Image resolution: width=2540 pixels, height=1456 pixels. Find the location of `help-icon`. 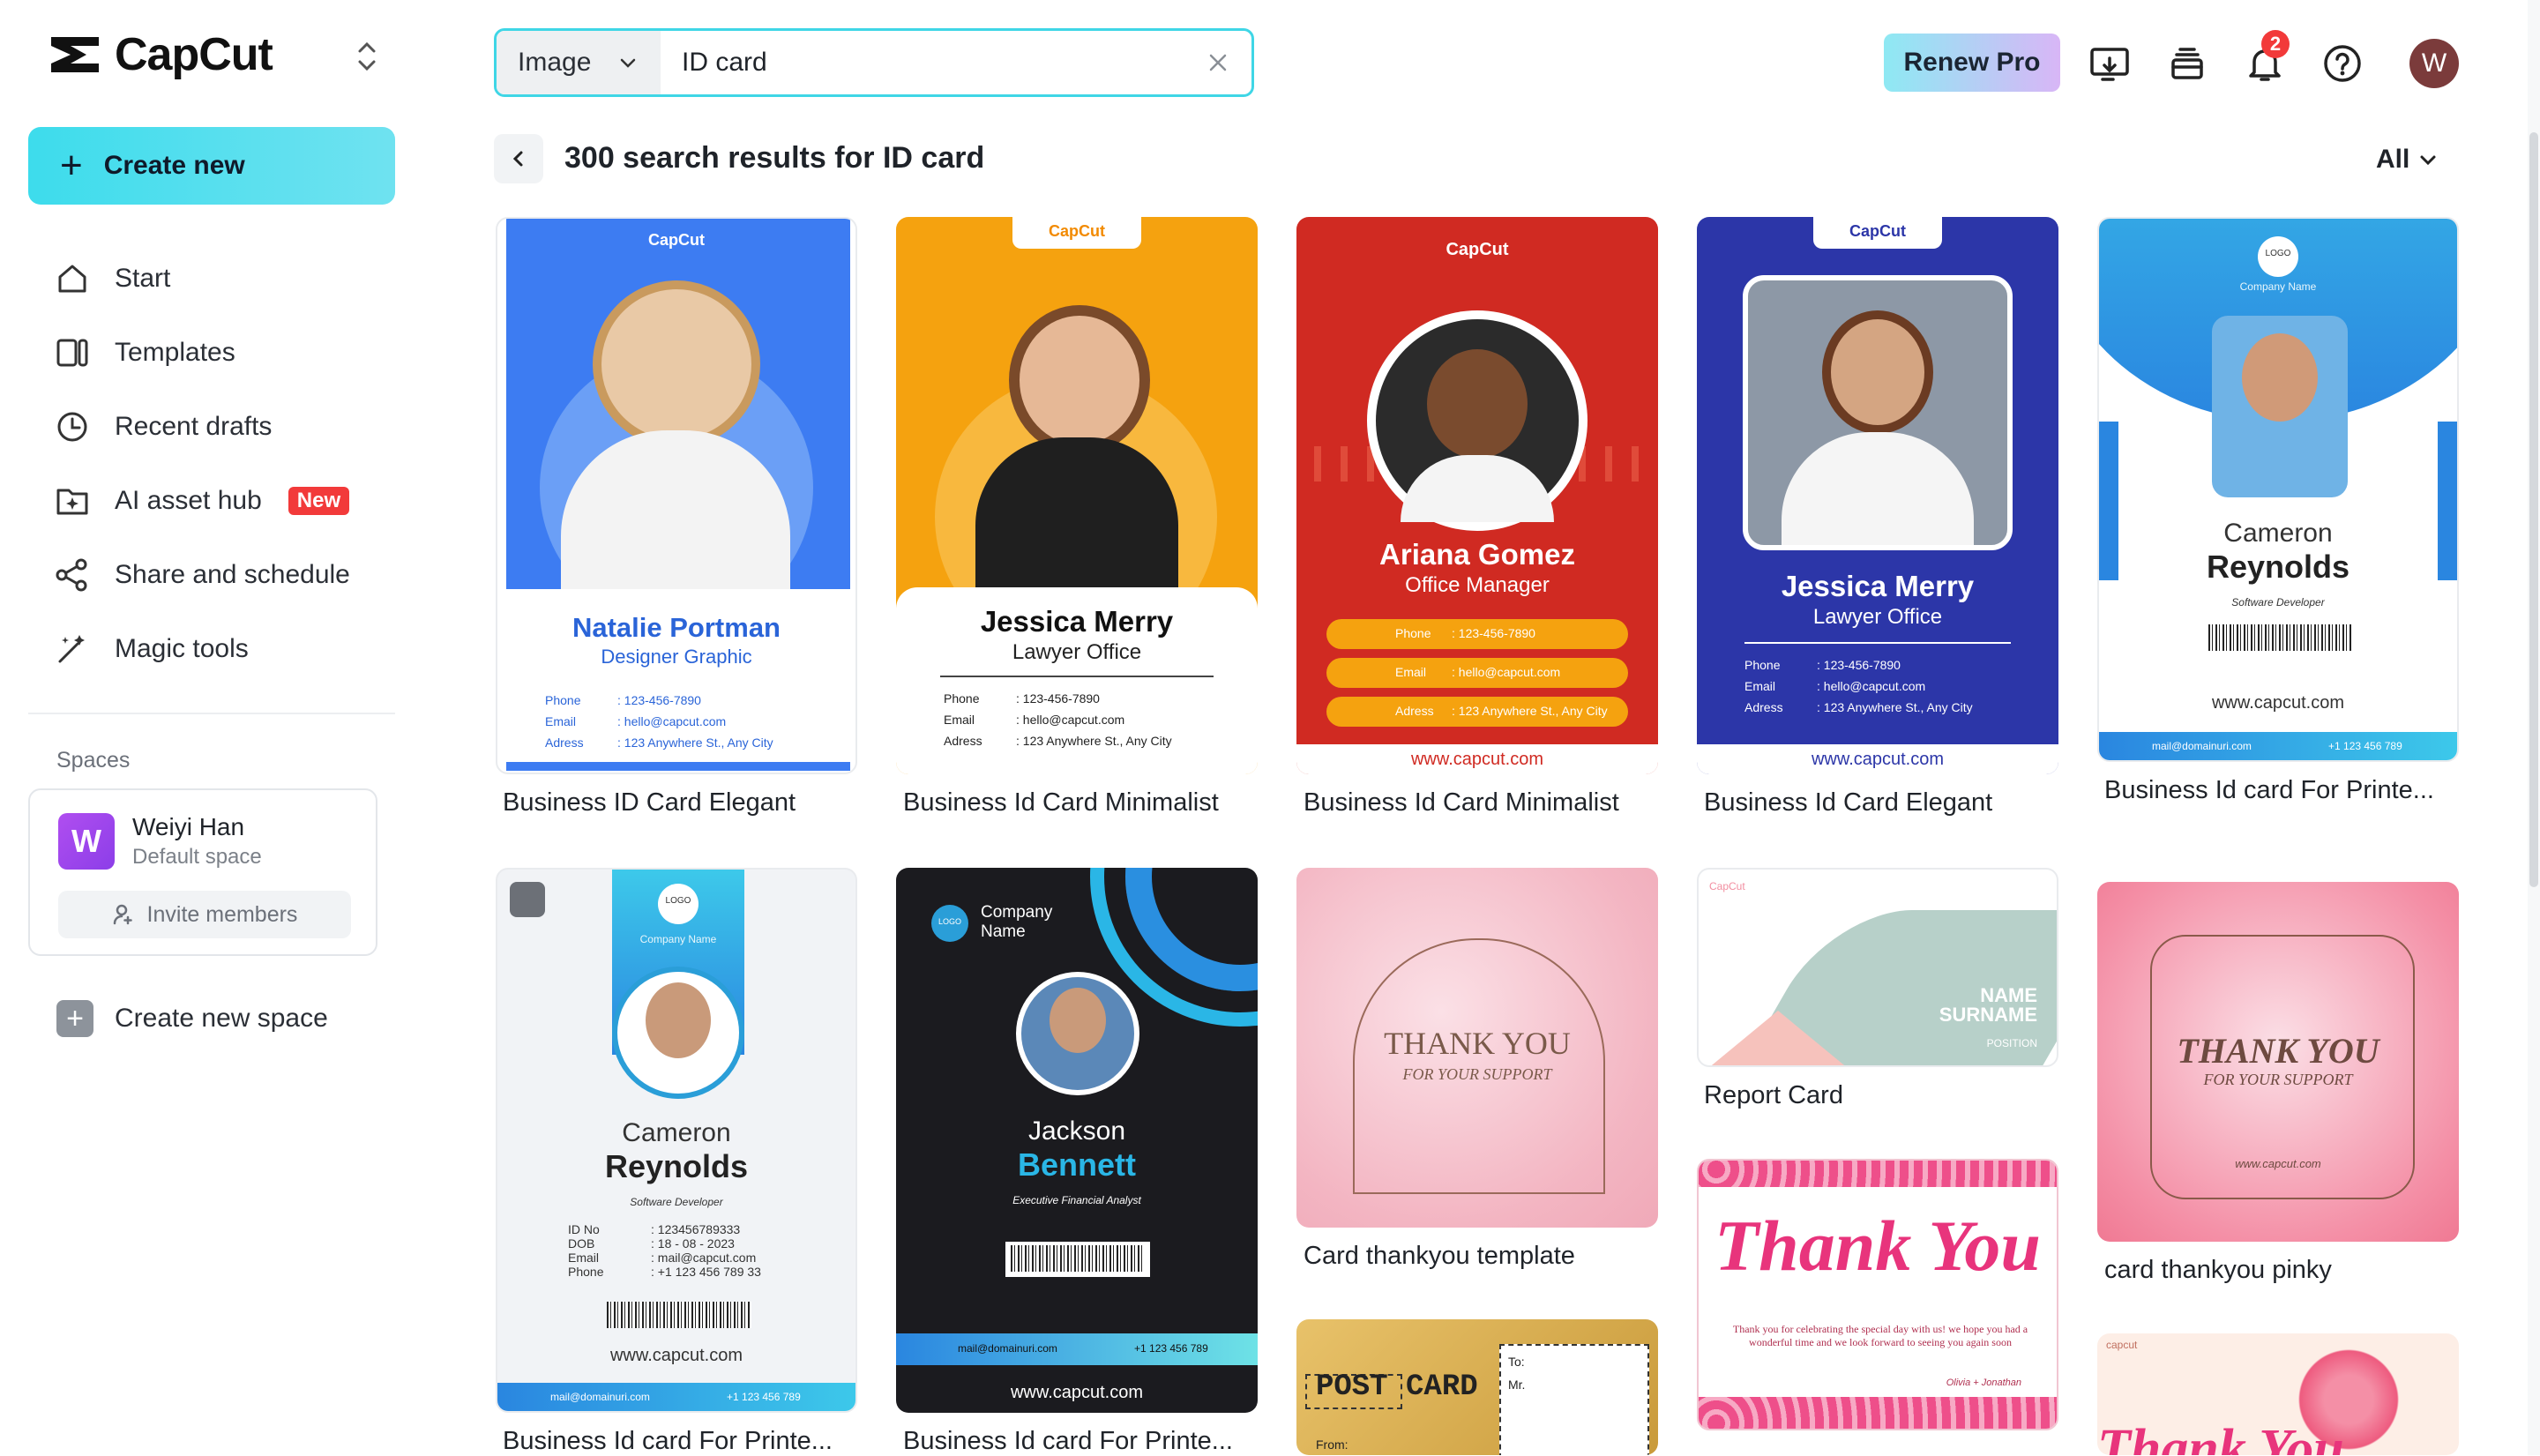

help-icon is located at coordinates (2342, 63).